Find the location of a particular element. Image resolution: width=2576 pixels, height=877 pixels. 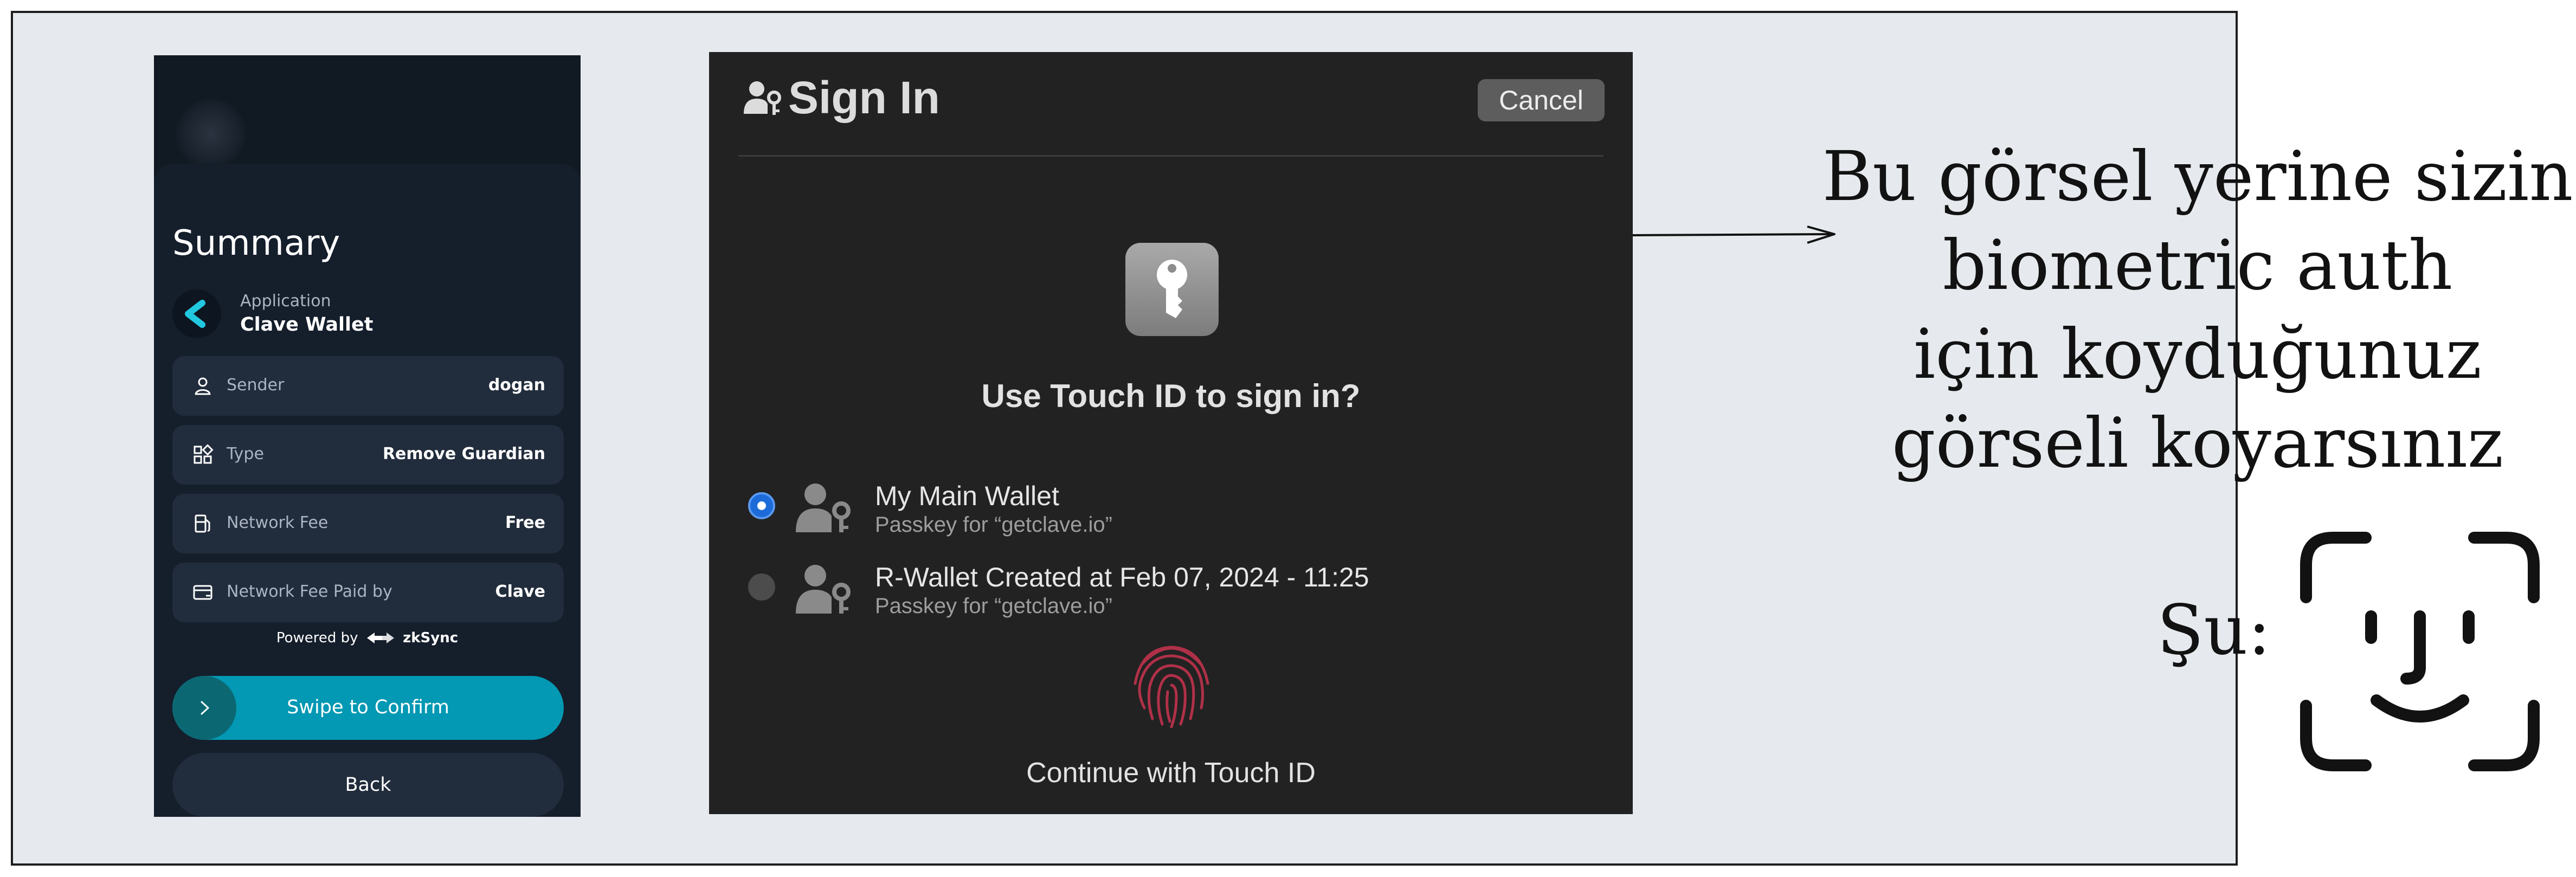

fee-payer-label: Network Fee Paid by is located at coordinates (309, 591).